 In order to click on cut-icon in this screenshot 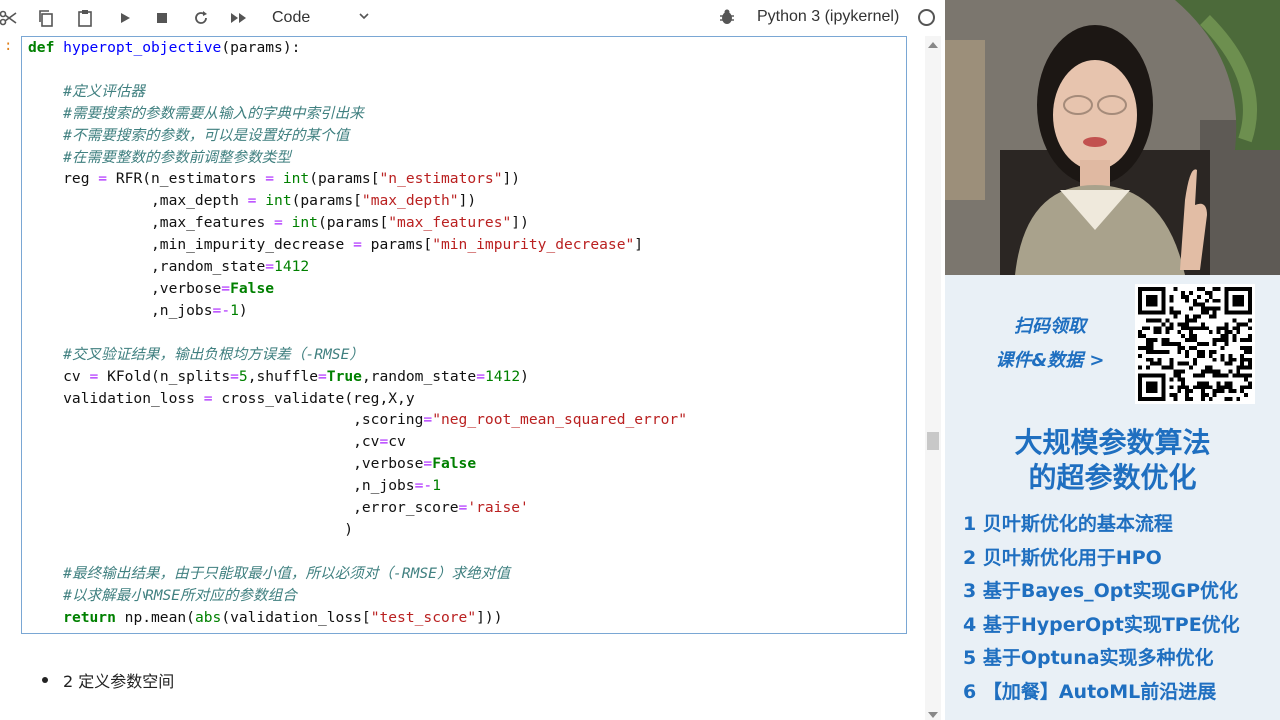, I will do `click(10, 18)`.